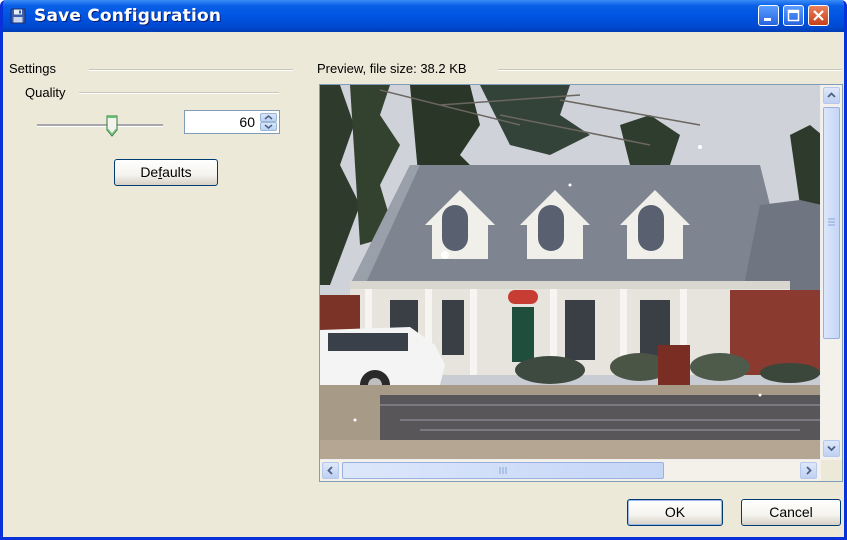 The width and height of the screenshot is (847, 540). Describe the element at coordinates (18, 16) in the screenshot. I see `floppy-disk-icon` at that location.